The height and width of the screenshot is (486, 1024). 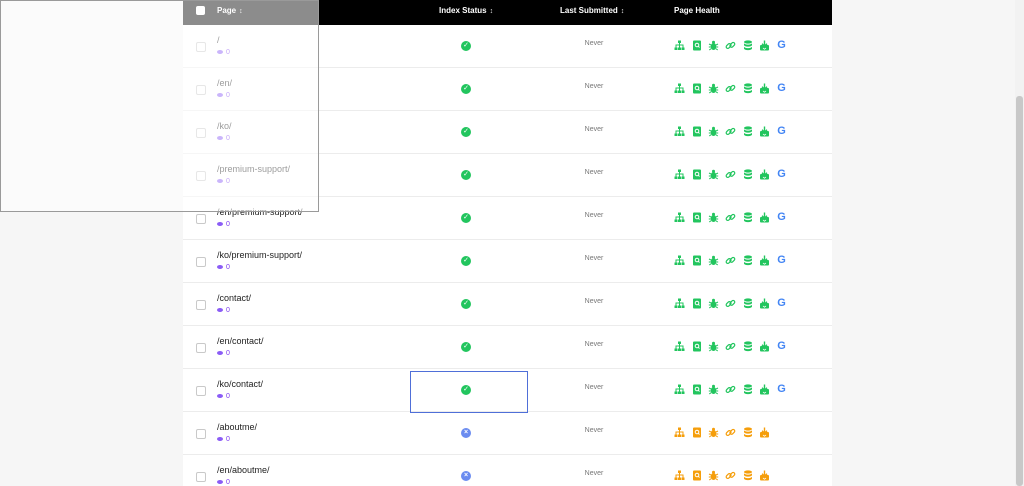 What do you see at coordinates (507, 89) in the screenshot?
I see `table-row: /en/0 ✓ Never G` at bounding box center [507, 89].